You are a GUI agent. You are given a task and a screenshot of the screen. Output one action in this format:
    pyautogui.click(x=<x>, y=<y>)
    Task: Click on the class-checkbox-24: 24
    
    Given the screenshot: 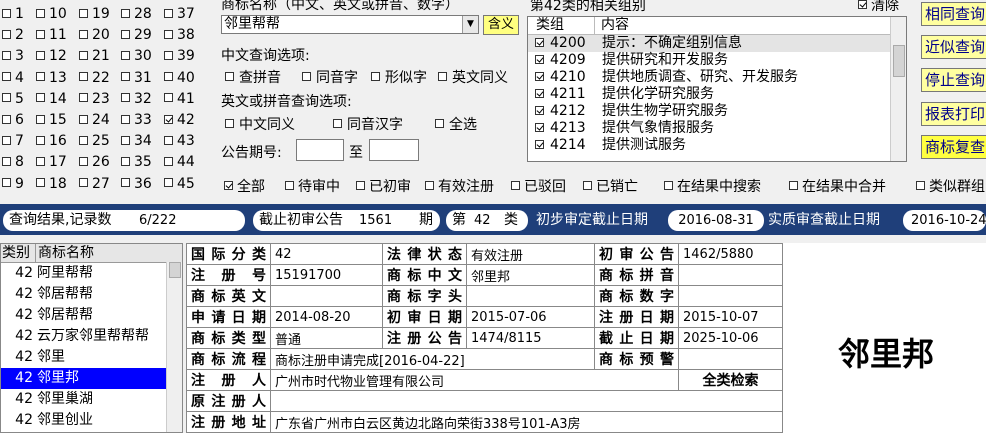 What is the action you would take?
    pyautogui.click(x=94, y=120)
    